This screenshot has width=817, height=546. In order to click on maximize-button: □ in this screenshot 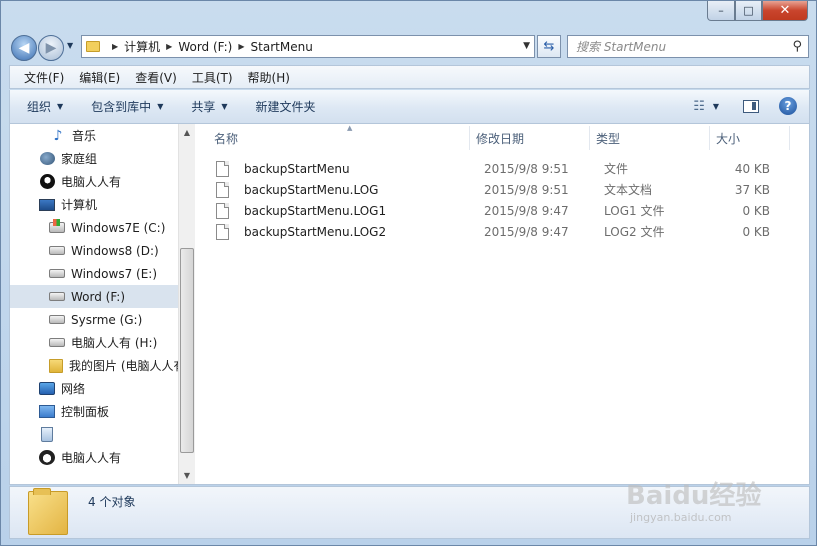, I will do `click(748, 11)`.